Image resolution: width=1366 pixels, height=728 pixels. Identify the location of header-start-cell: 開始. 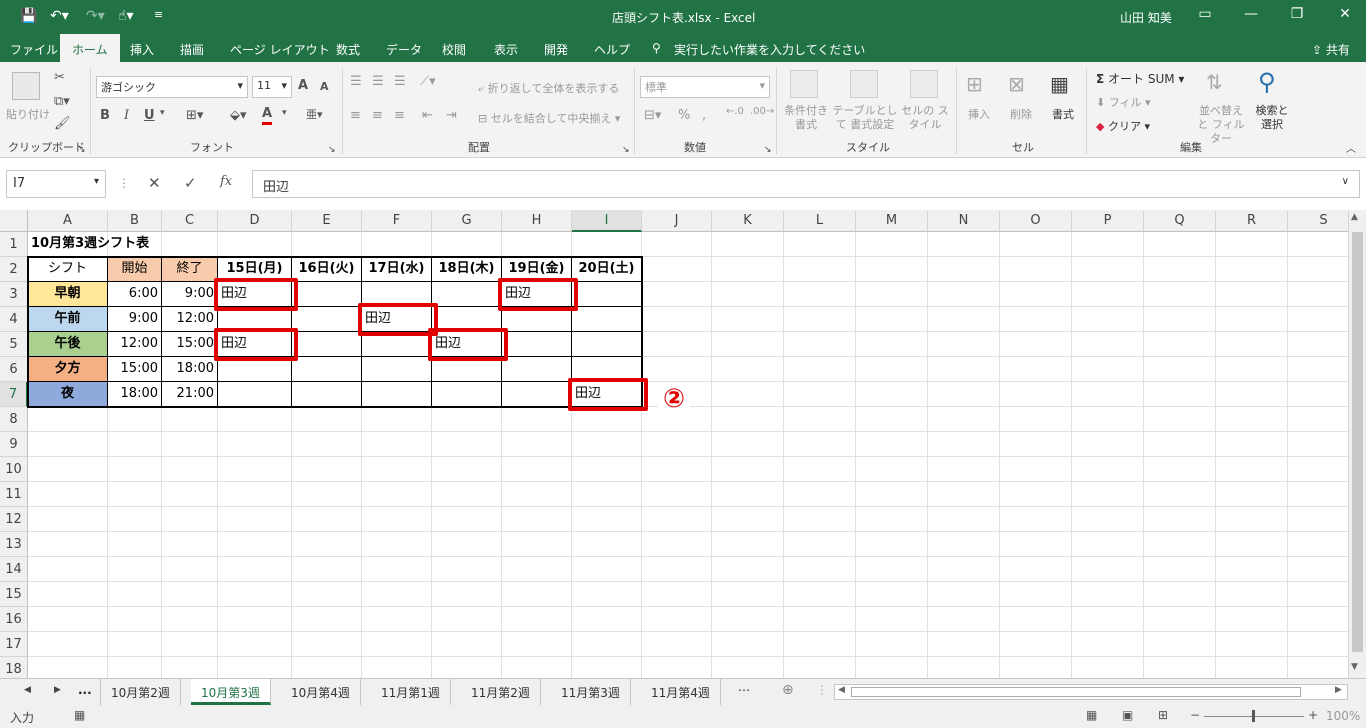
(135, 269).